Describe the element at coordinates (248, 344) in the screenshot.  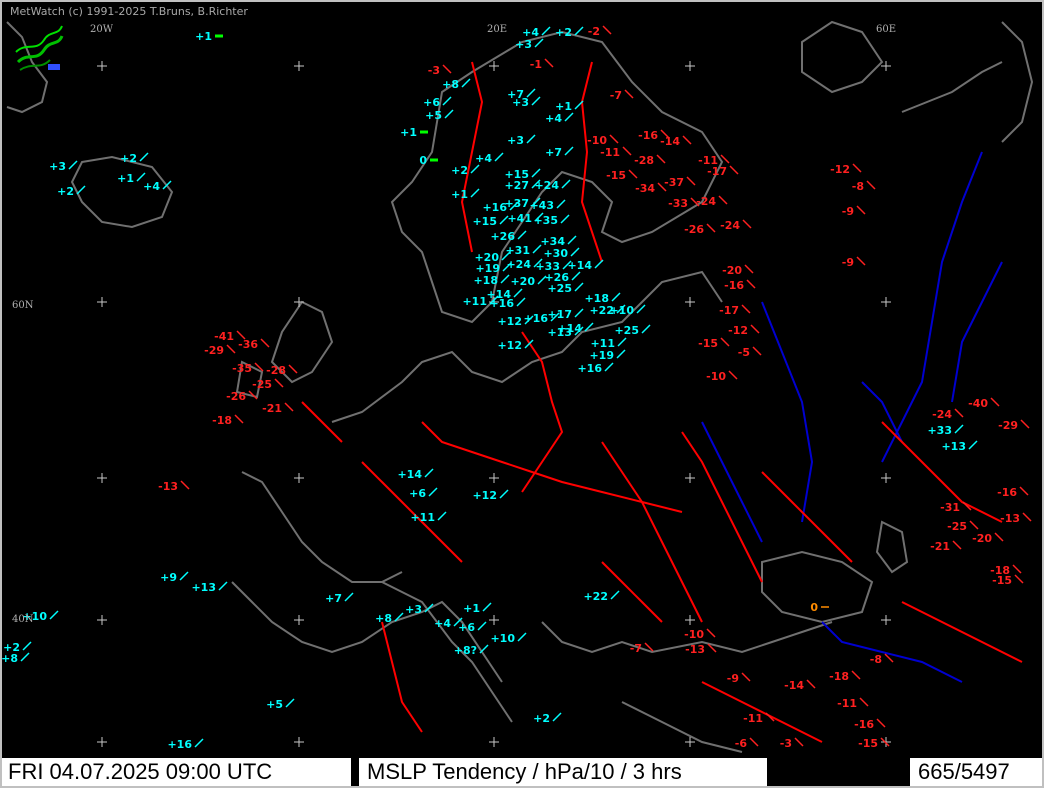
I see `station-tendency-value: -36` at that location.